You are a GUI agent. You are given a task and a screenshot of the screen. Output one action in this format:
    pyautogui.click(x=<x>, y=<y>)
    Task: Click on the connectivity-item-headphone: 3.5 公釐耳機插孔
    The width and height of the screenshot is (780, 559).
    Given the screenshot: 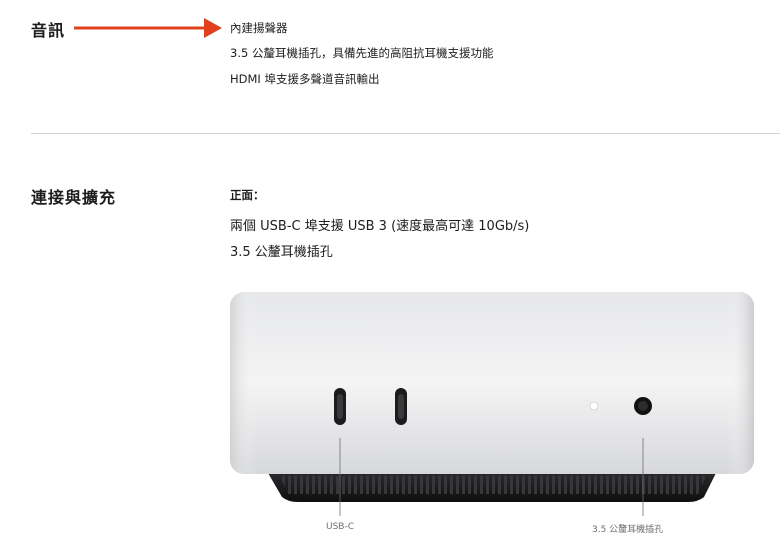 What is the action you would take?
    pyautogui.click(x=281, y=252)
    